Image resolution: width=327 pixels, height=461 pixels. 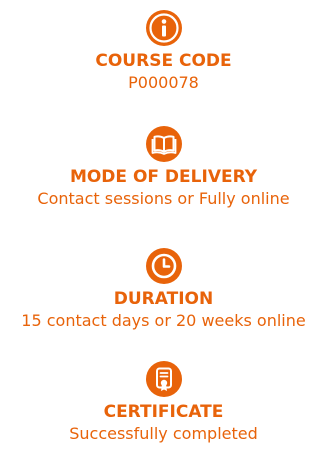 What do you see at coordinates (163, 379) in the screenshot?
I see `certificate-icon` at bounding box center [163, 379].